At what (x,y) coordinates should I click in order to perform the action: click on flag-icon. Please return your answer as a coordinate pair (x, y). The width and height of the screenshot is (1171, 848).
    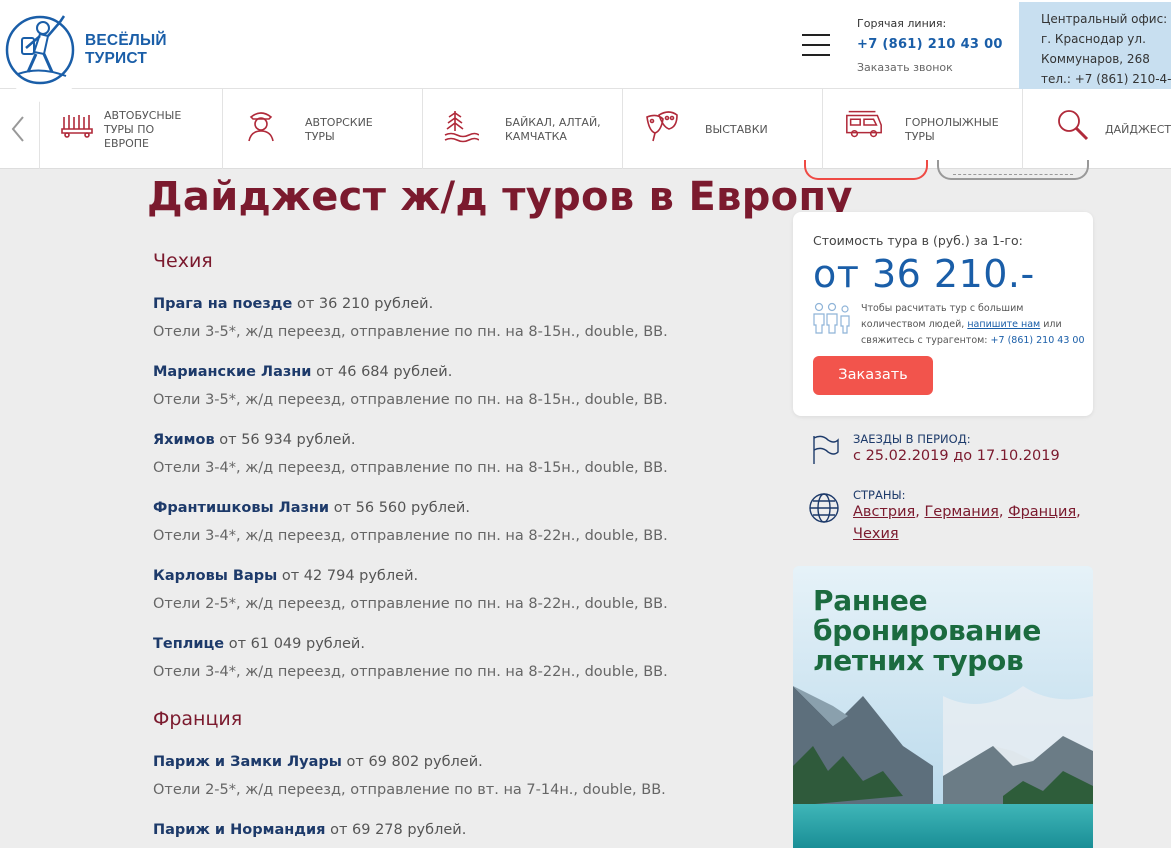
    Looking at the image, I should click on (826, 449).